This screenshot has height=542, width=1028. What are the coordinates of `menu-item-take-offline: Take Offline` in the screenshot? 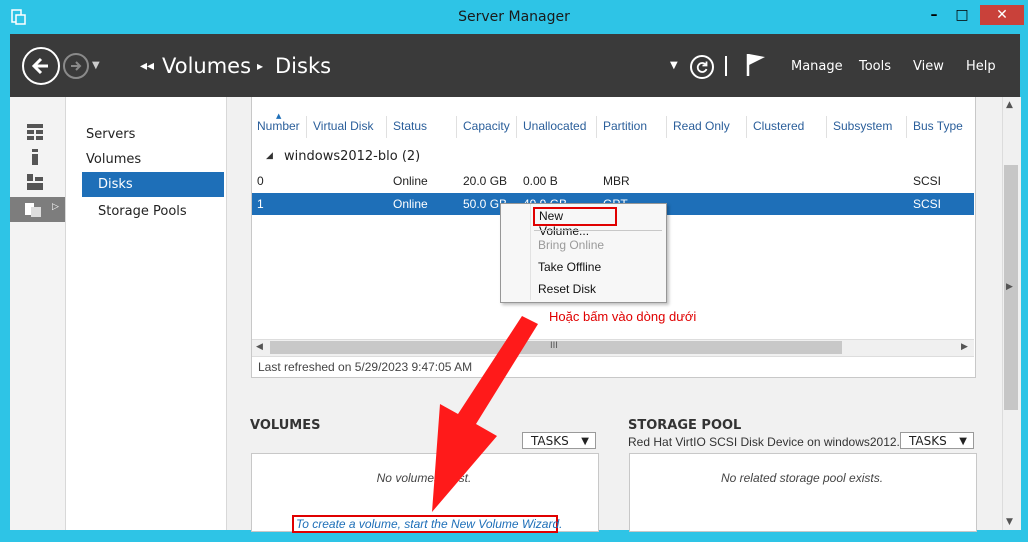 It's located at (569, 267).